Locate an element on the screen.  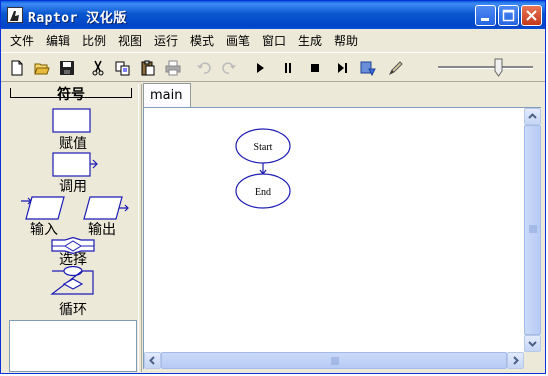
vertical-scroll-thumb is located at coordinates (532, 230).